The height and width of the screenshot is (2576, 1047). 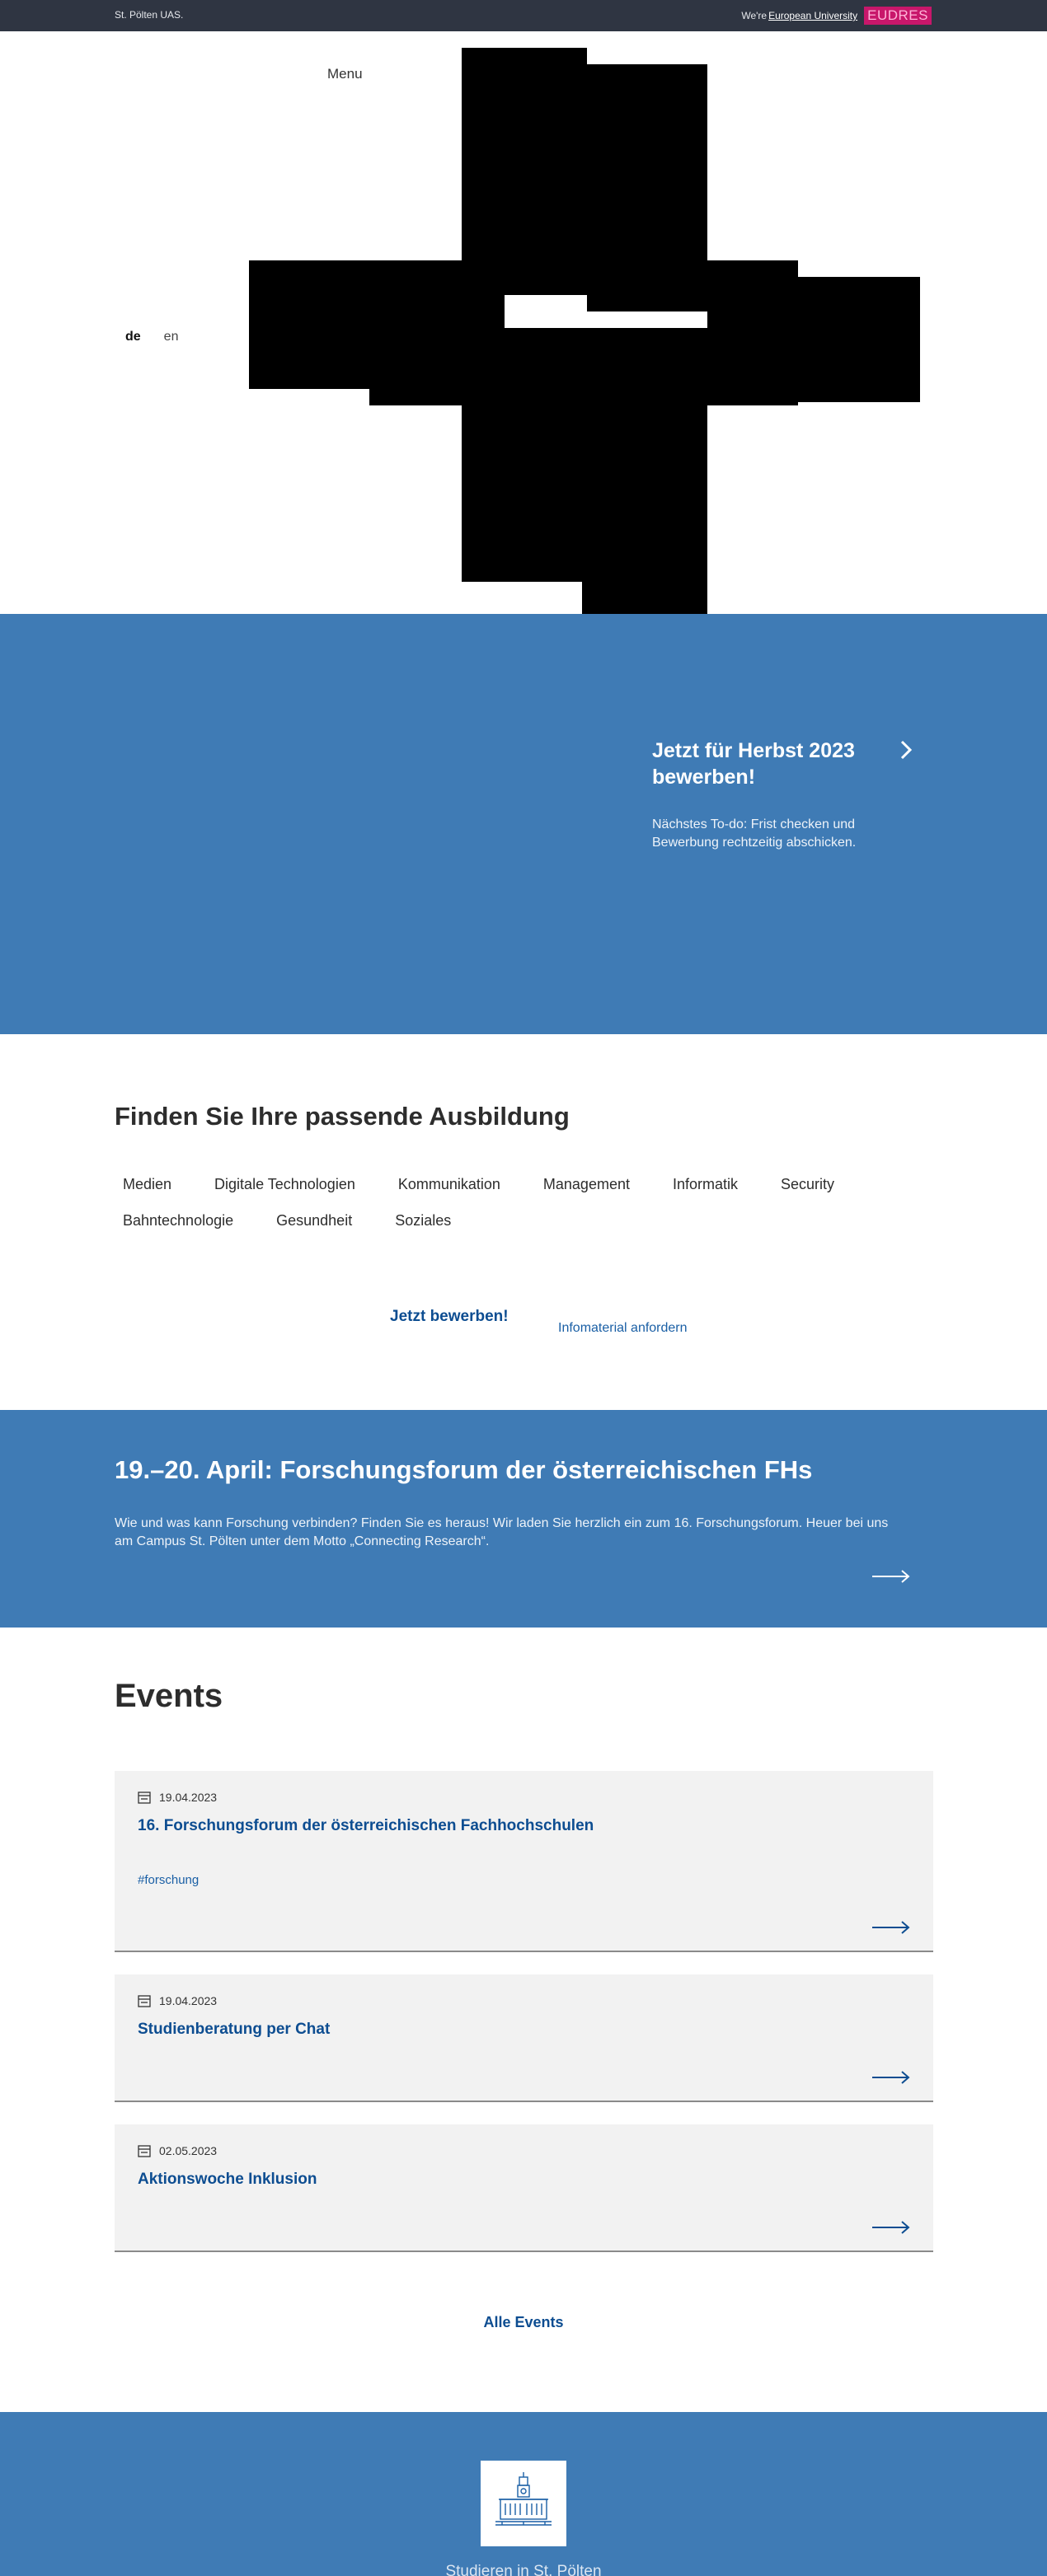 What do you see at coordinates (450, 1184) in the screenshot?
I see `category-kommunikation: Kommunikation` at bounding box center [450, 1184].